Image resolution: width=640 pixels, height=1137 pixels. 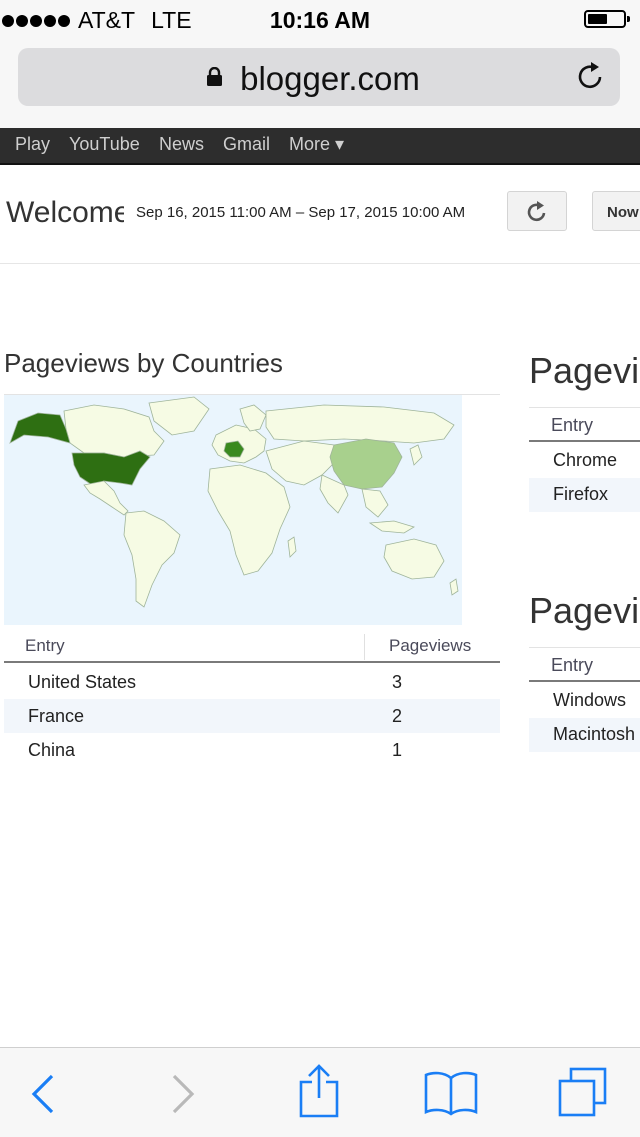 What do you see at coordinates (320, 263) in the screenshot?
I see `header-divider` at bounding box center [320, 263].